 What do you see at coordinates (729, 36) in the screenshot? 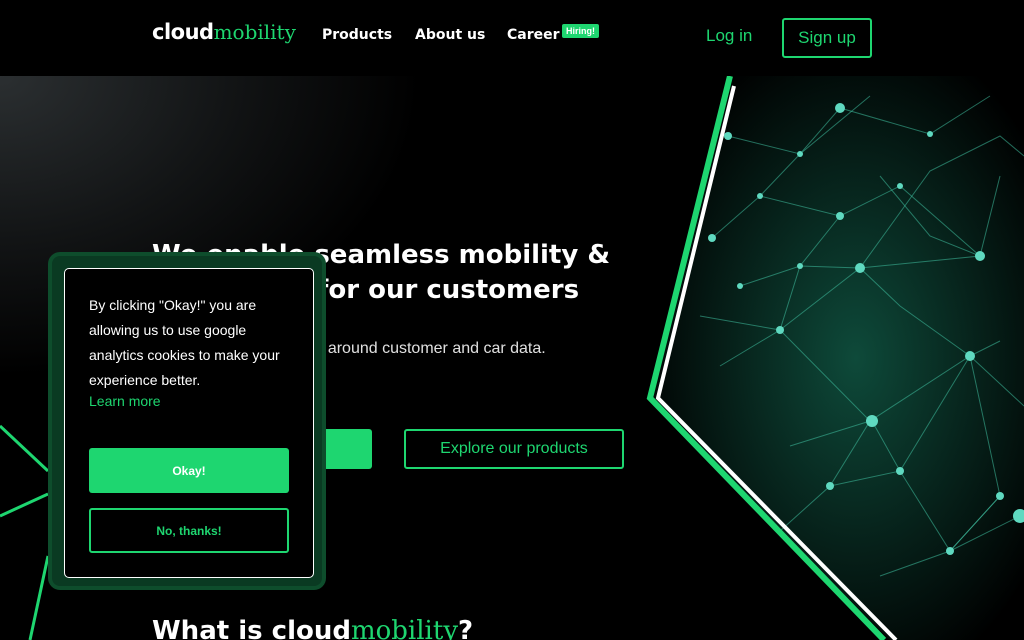
I see `login-link: Log in` at bounding box center [729, 36].